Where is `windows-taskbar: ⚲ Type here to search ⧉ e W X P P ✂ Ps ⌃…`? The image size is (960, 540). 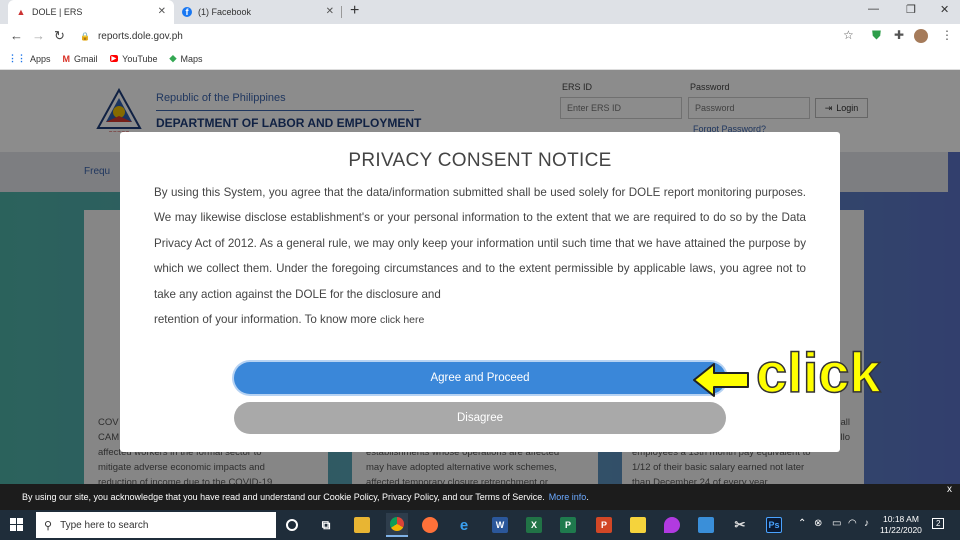
windows-taskbar: ⚲ Type here to search ⧉ e W X P P ✂ Ps ⌃… is located at coordinates (480, 525).